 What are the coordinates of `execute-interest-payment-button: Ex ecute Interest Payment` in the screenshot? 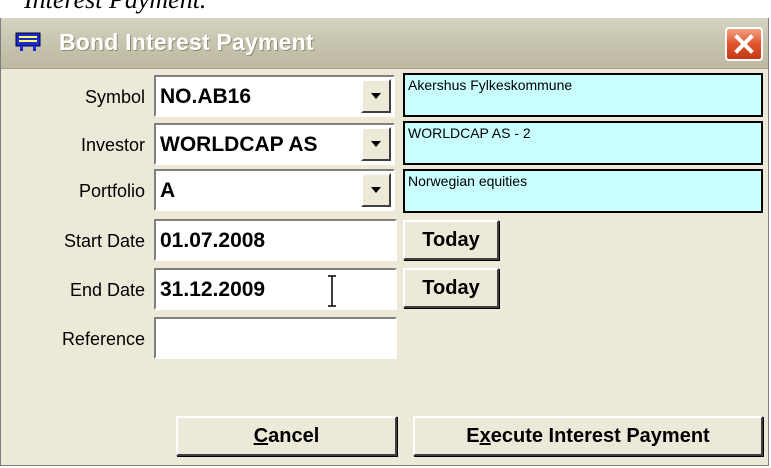 It's located at (588, 436).